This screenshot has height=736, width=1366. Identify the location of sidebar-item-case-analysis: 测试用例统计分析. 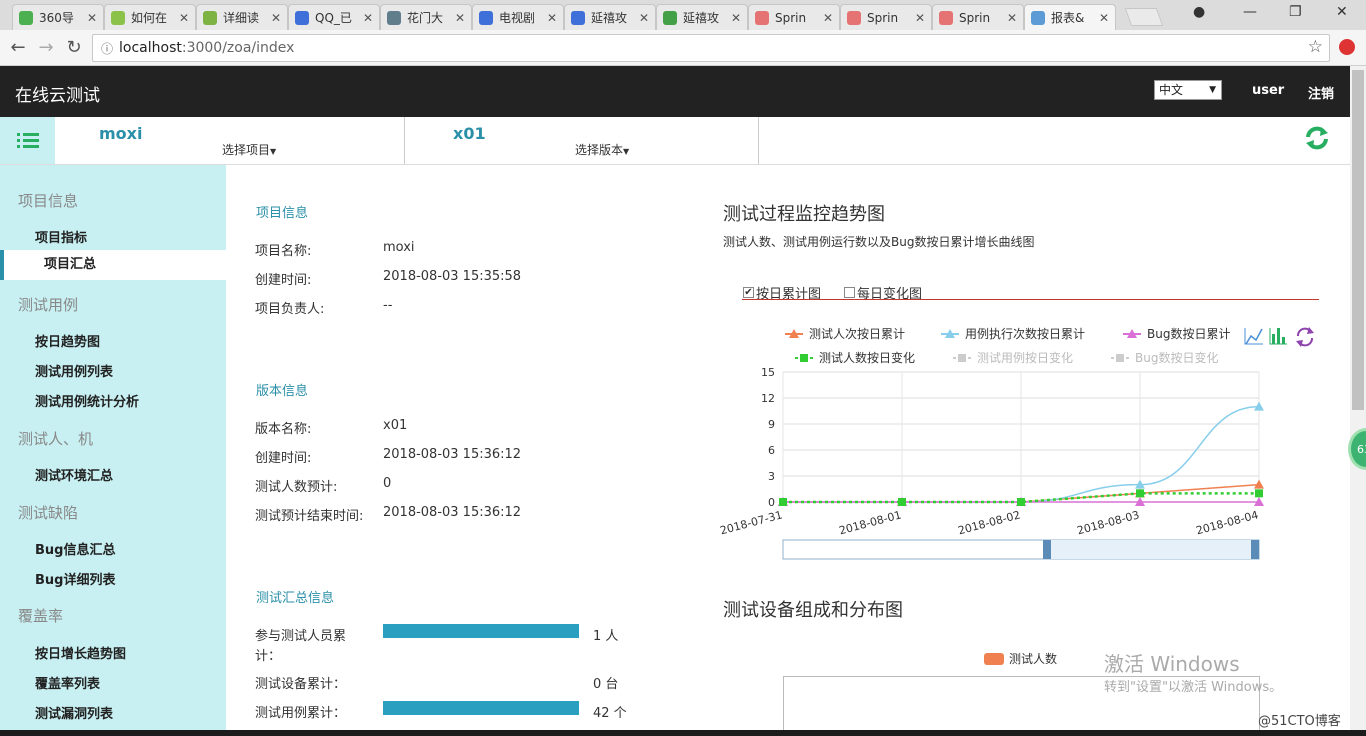
(87, 400).